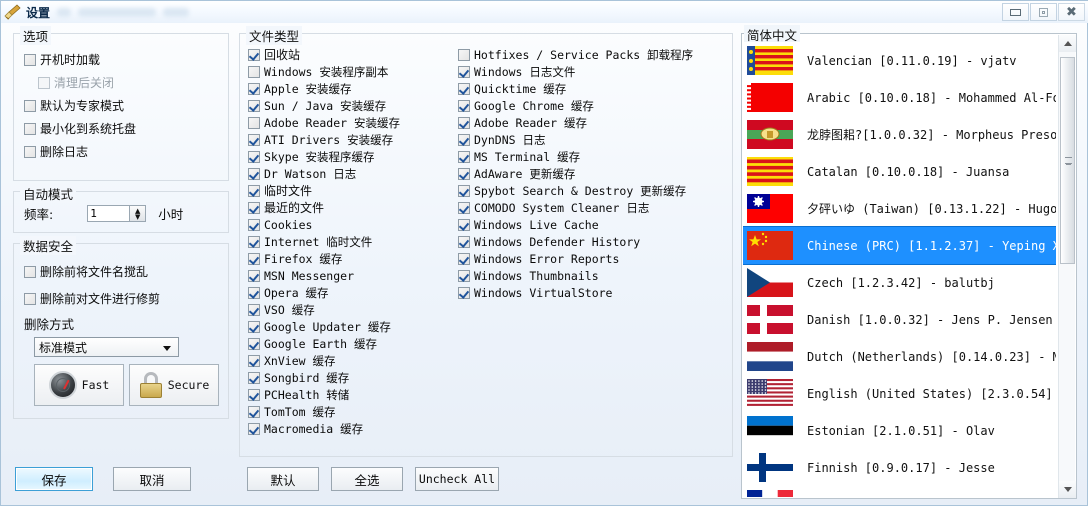 This screenshot has height=506, width=1088. I want to click on language-list-scrollbar, so click(1067, 266).